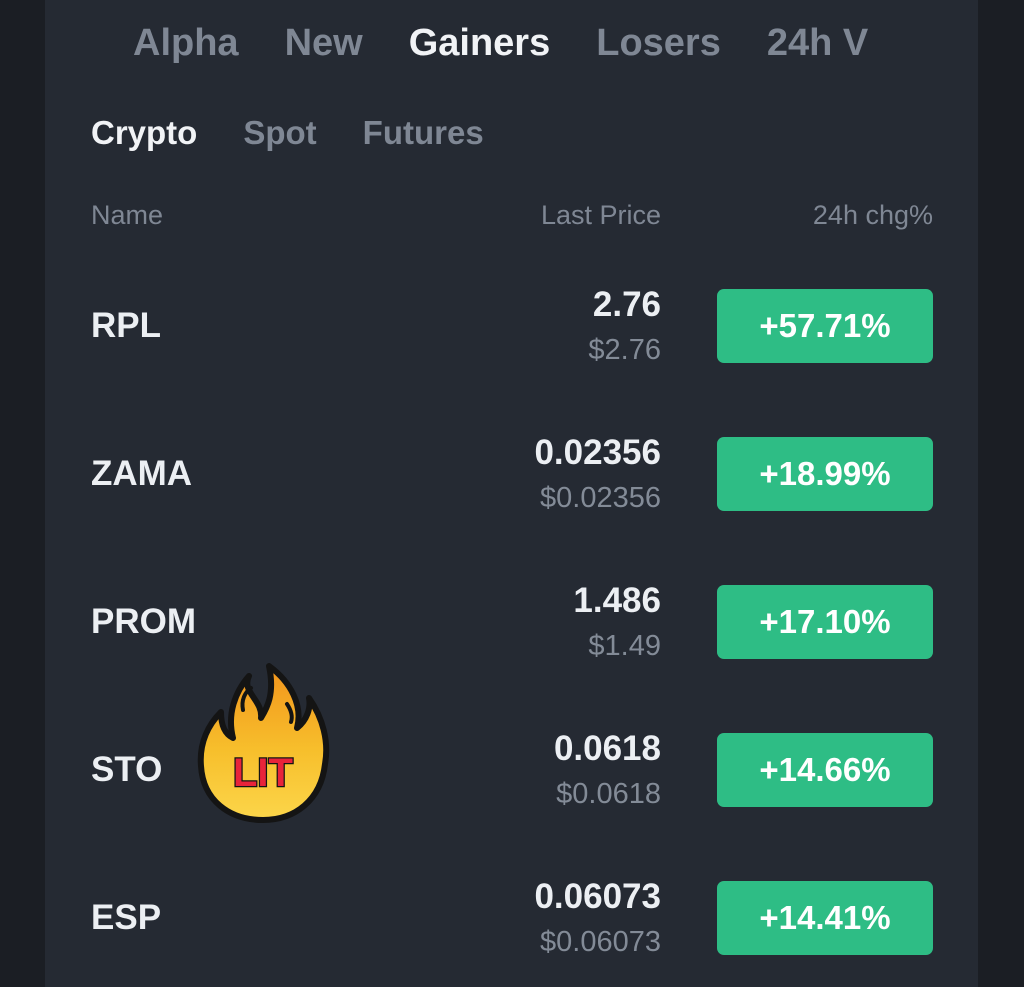  What do you see at coordinates (608, 794) in the screenshot?
I see `row-usd-price: $0.0618` at bounding box center [608, 794].